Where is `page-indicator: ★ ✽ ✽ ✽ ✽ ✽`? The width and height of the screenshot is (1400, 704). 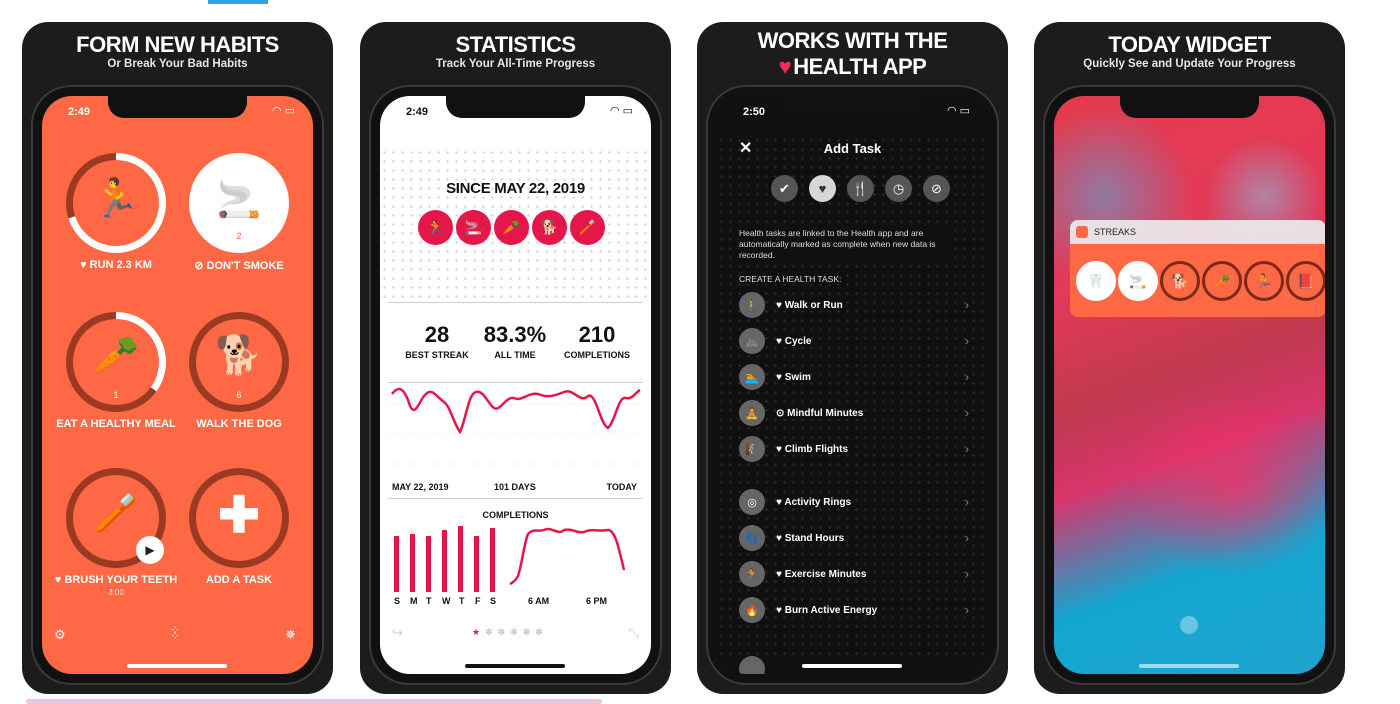
page-indicator: ★ ✽ ✽ ✽ ✽ ✽ is located at coordinates (507, 632).